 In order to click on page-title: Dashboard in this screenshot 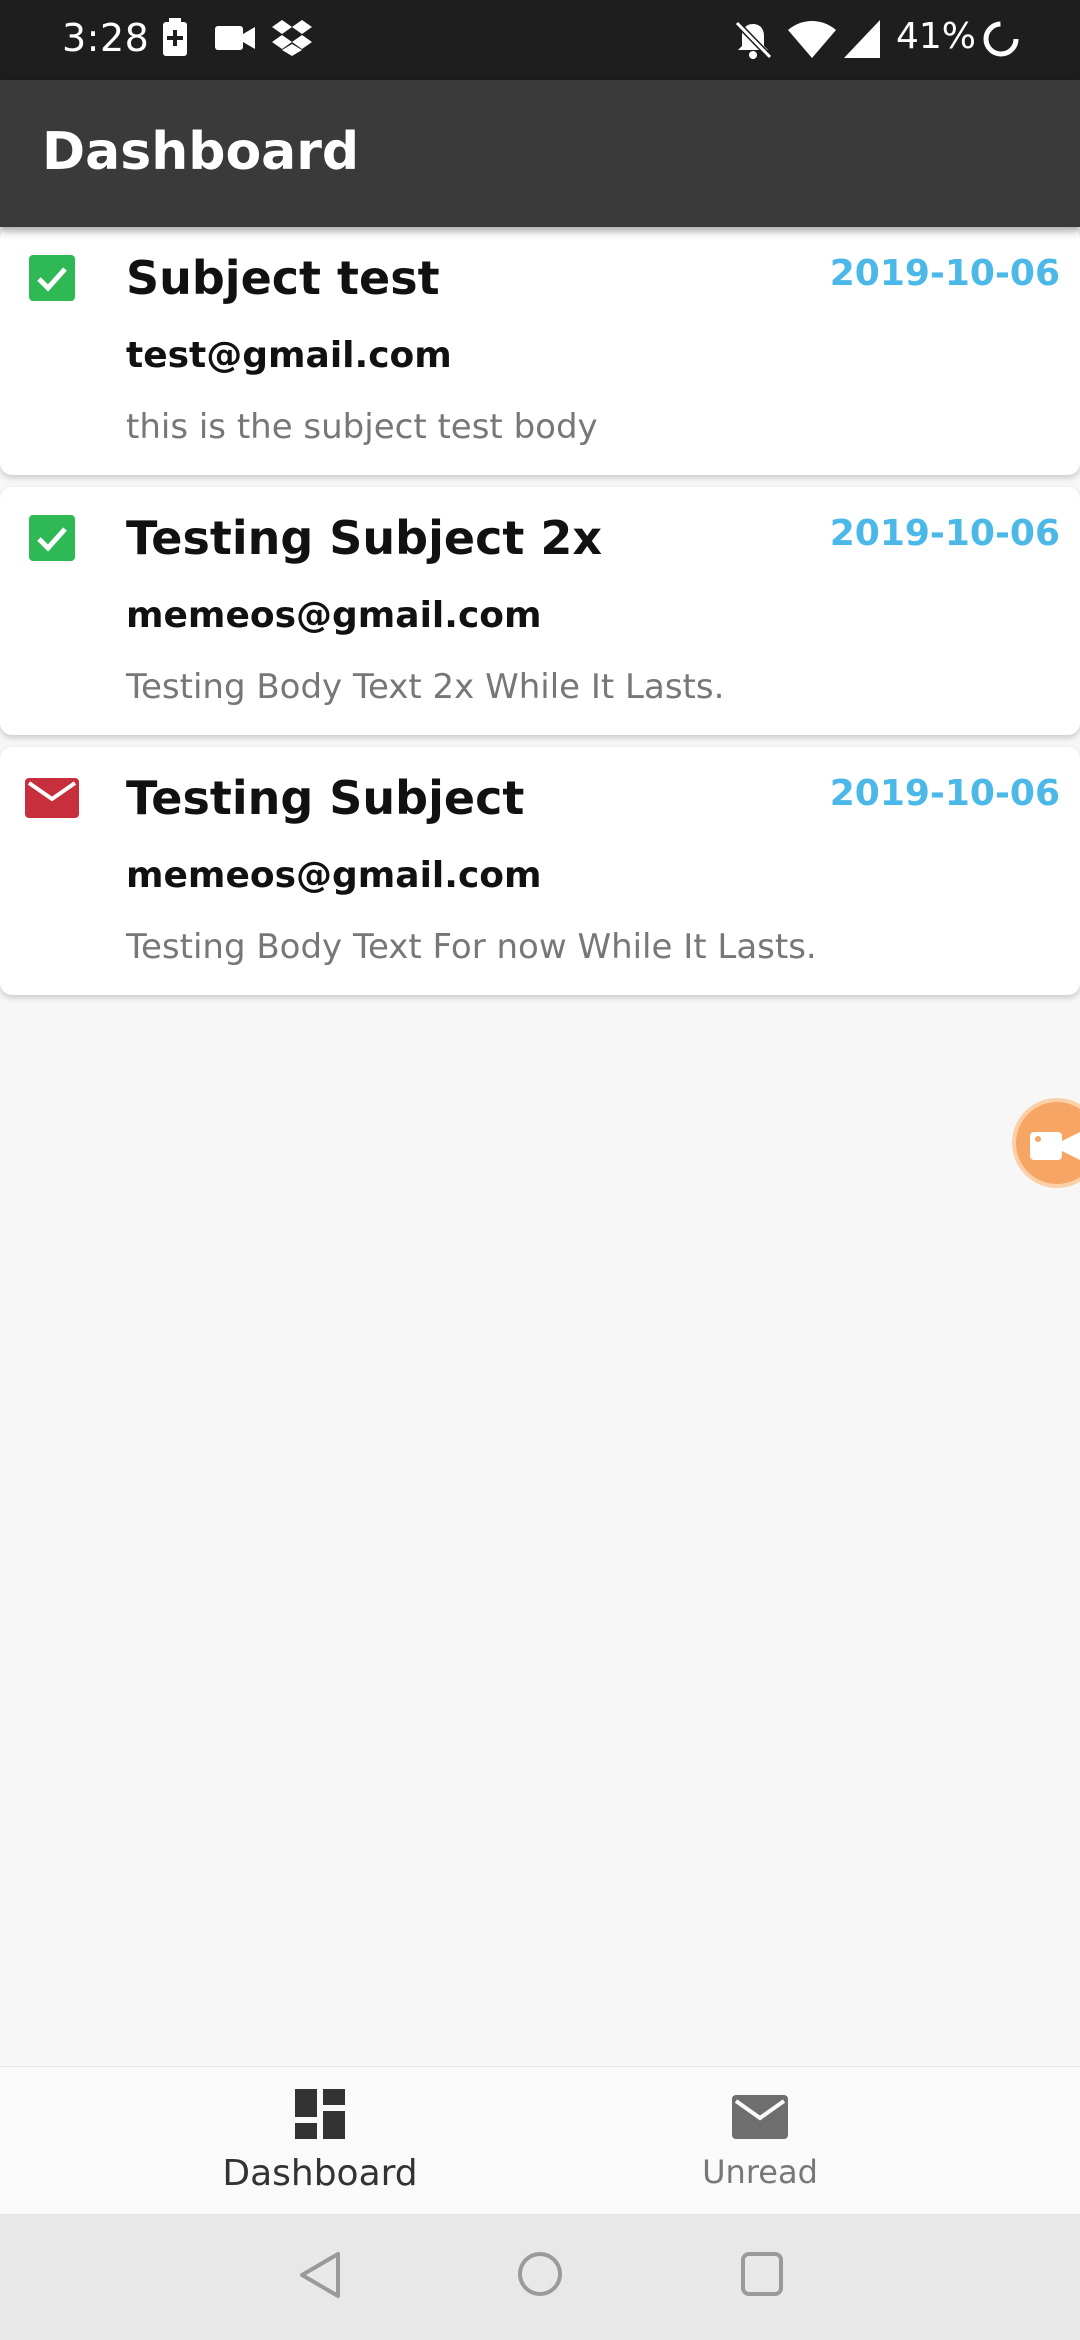, I will do `click(201, 152)`.